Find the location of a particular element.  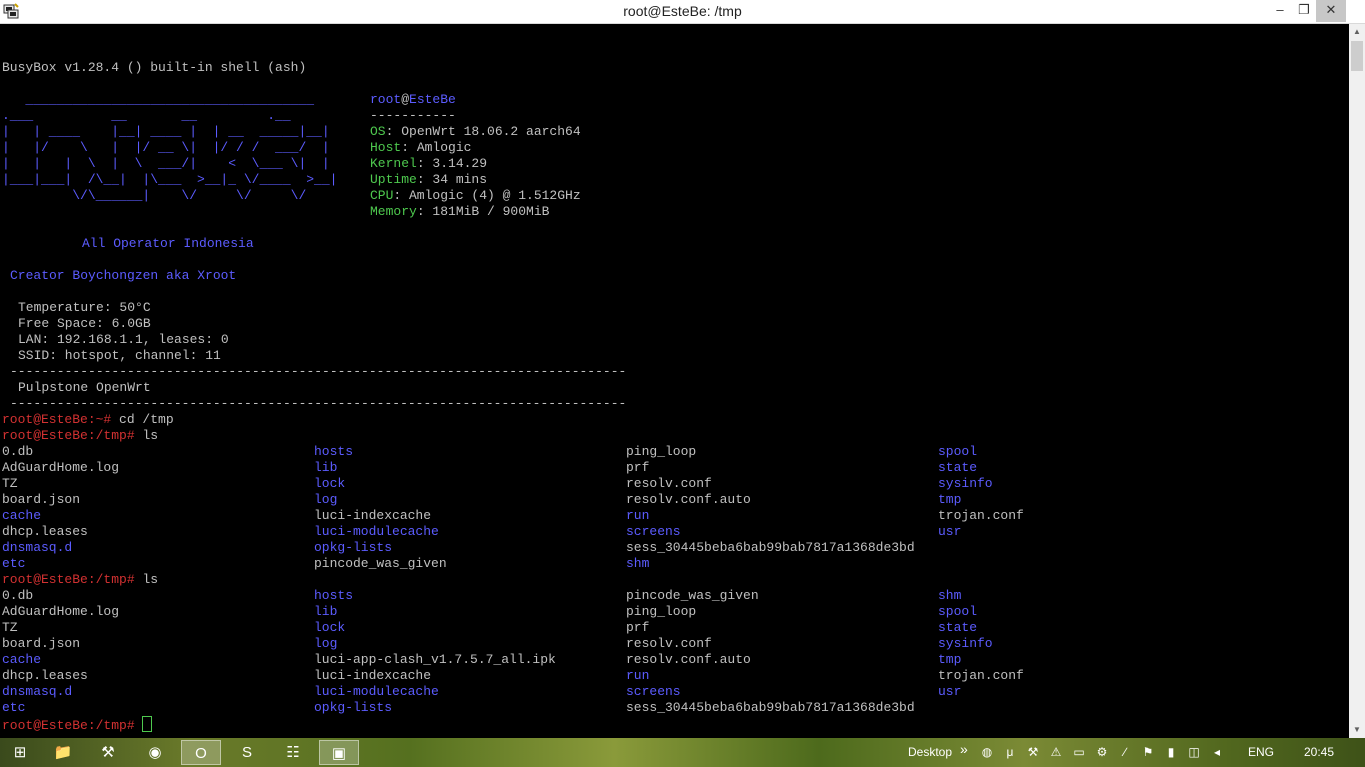

maximize-button: ❐ is located at coordinates (1304, 11).